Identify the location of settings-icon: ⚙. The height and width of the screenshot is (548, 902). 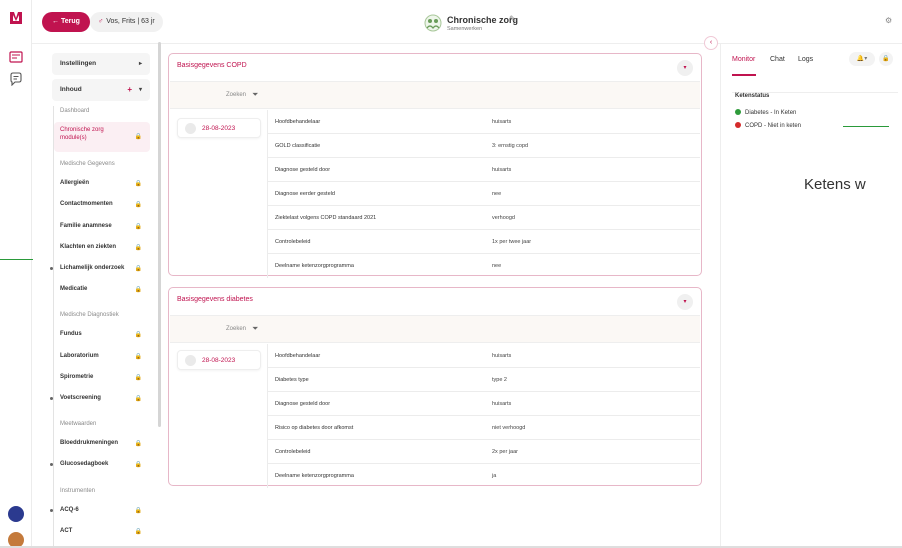
(888, 20).